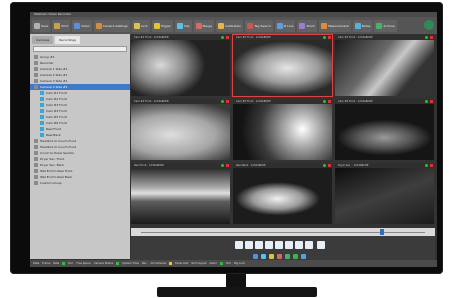 This screenshot has height=298, width=453. I want to click on toolbar-button: Zoom, so click(307, 25).